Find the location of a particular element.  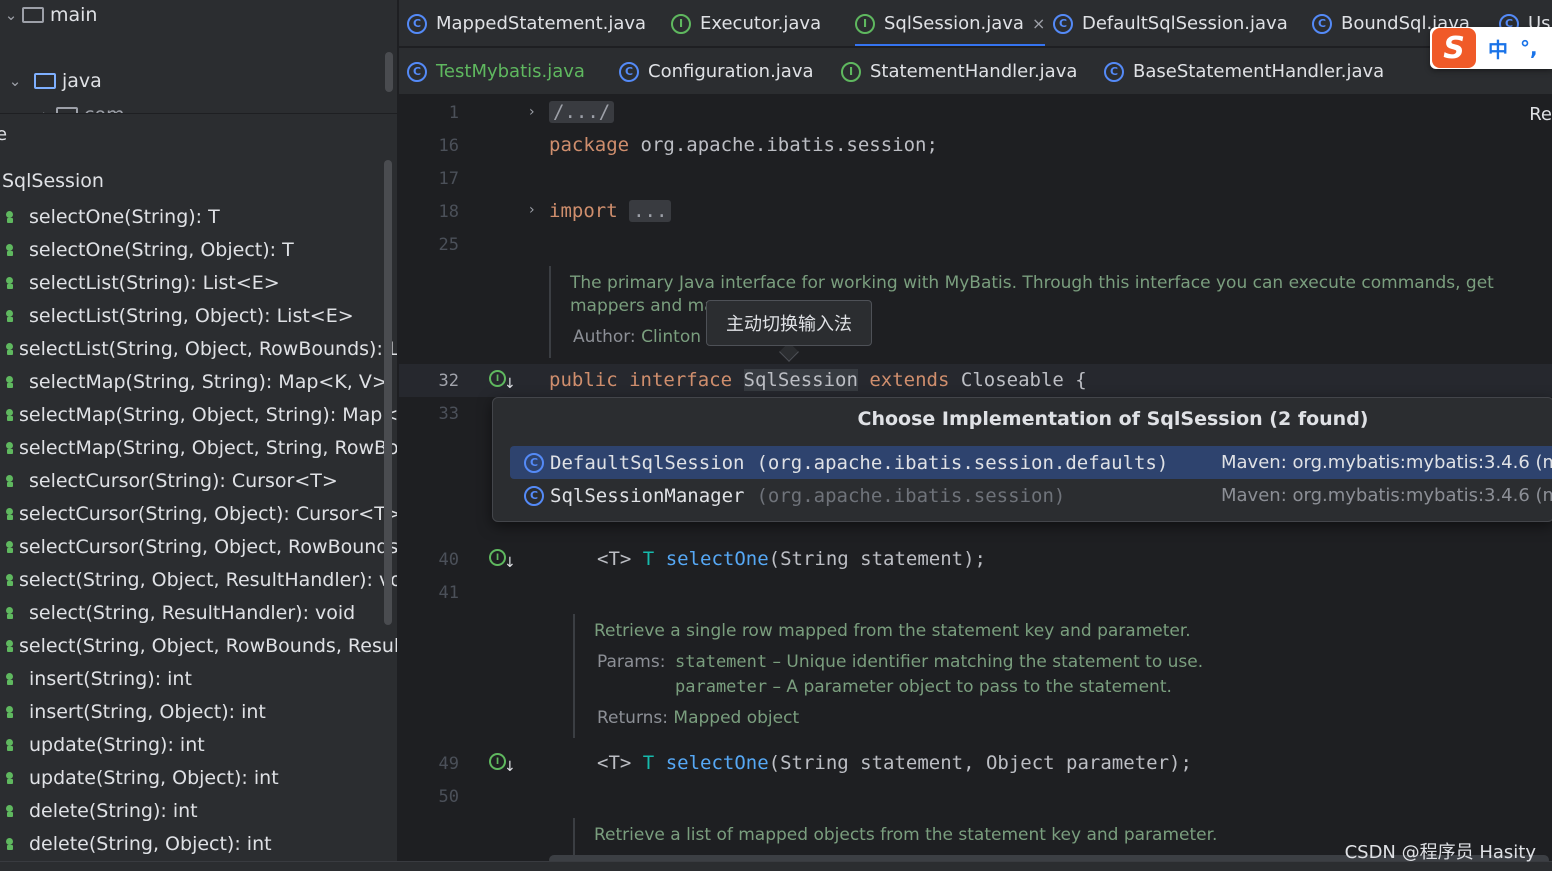

tree-item-label: com is located at coordinates (104, 109).